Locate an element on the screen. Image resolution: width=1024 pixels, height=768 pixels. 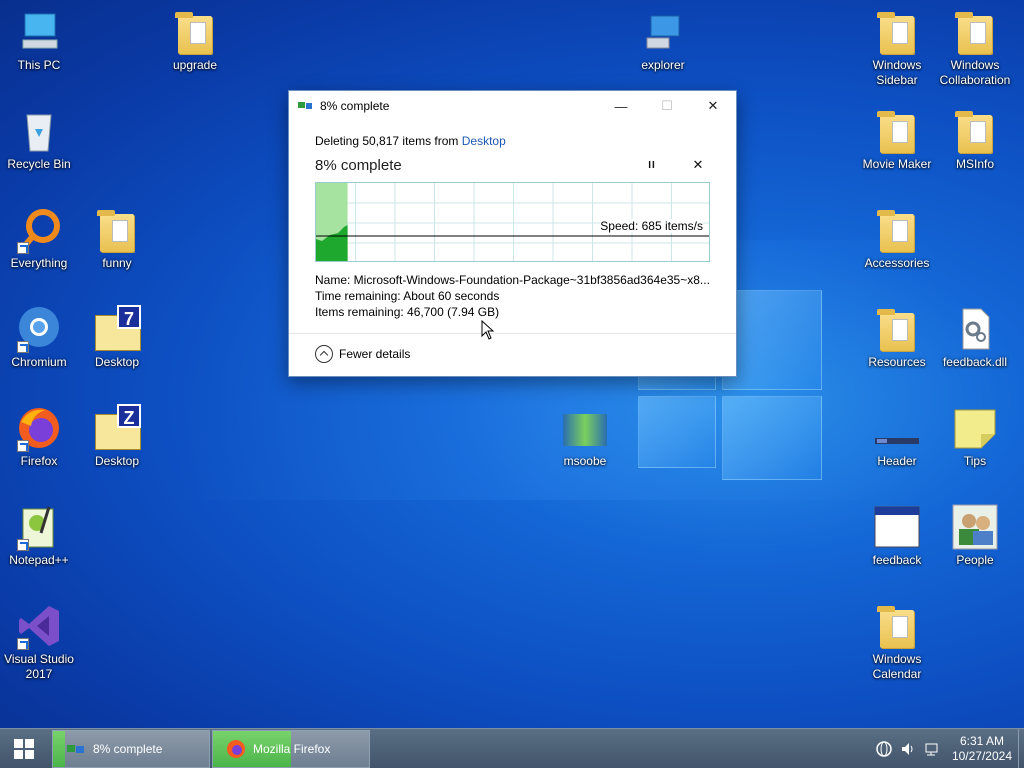
desktop-icon-funny: funny is located at coordinates (117, 238).